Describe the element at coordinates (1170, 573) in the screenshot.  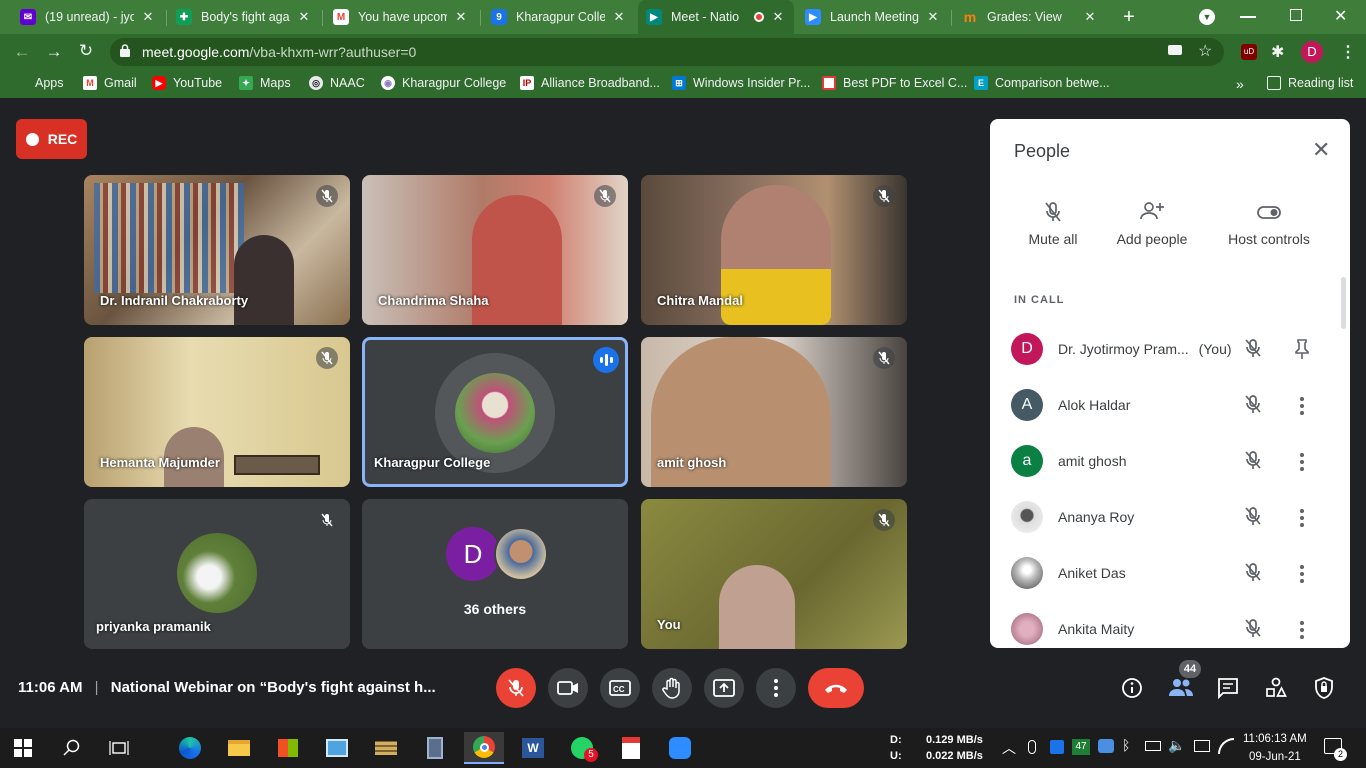
I see `participant-row: Aniket Das` at that location.